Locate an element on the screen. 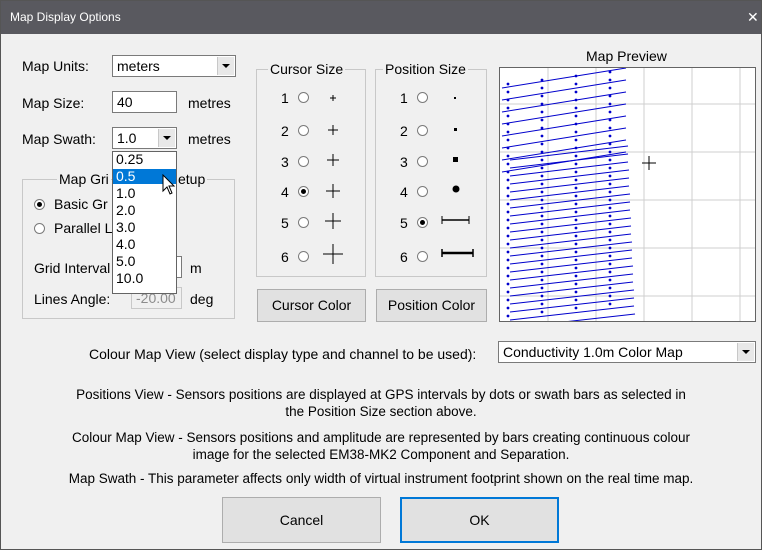  swath-option-3-0: 3.0 is located at coordinates (144, 227).